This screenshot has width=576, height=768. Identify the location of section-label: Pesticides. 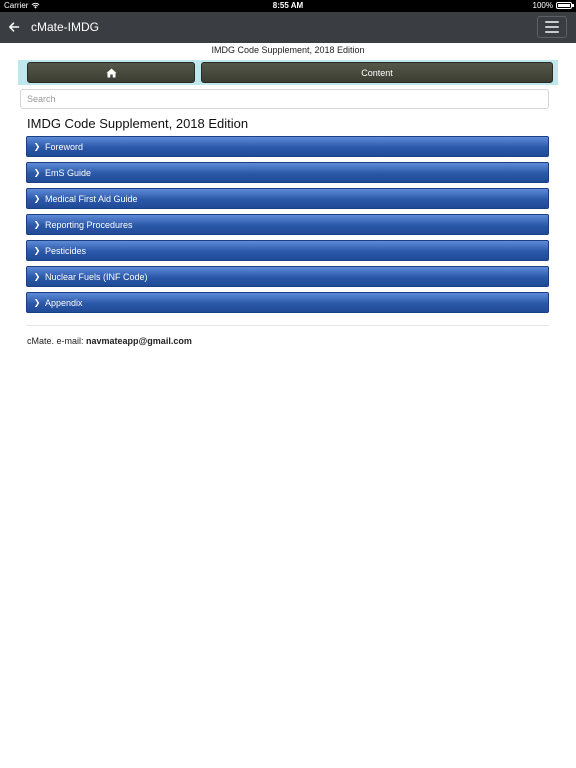
(66, 250).